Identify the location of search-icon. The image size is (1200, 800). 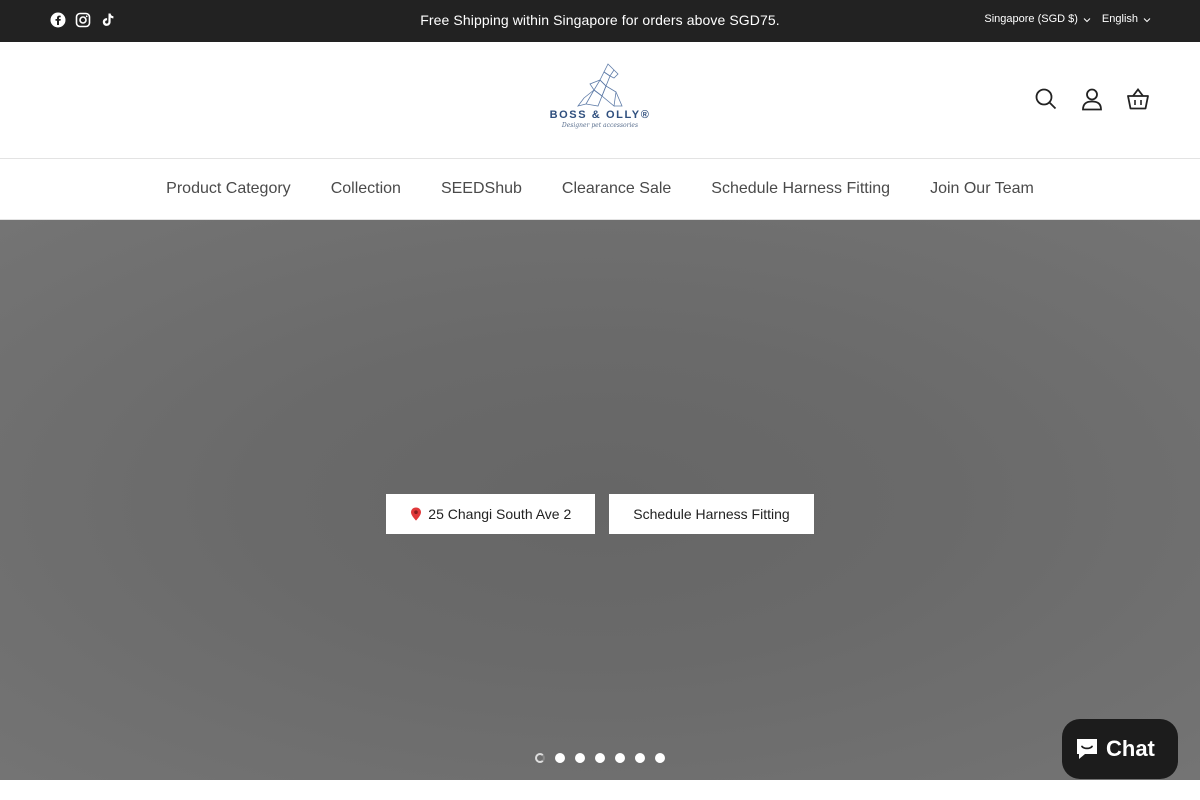
(1046, 99).